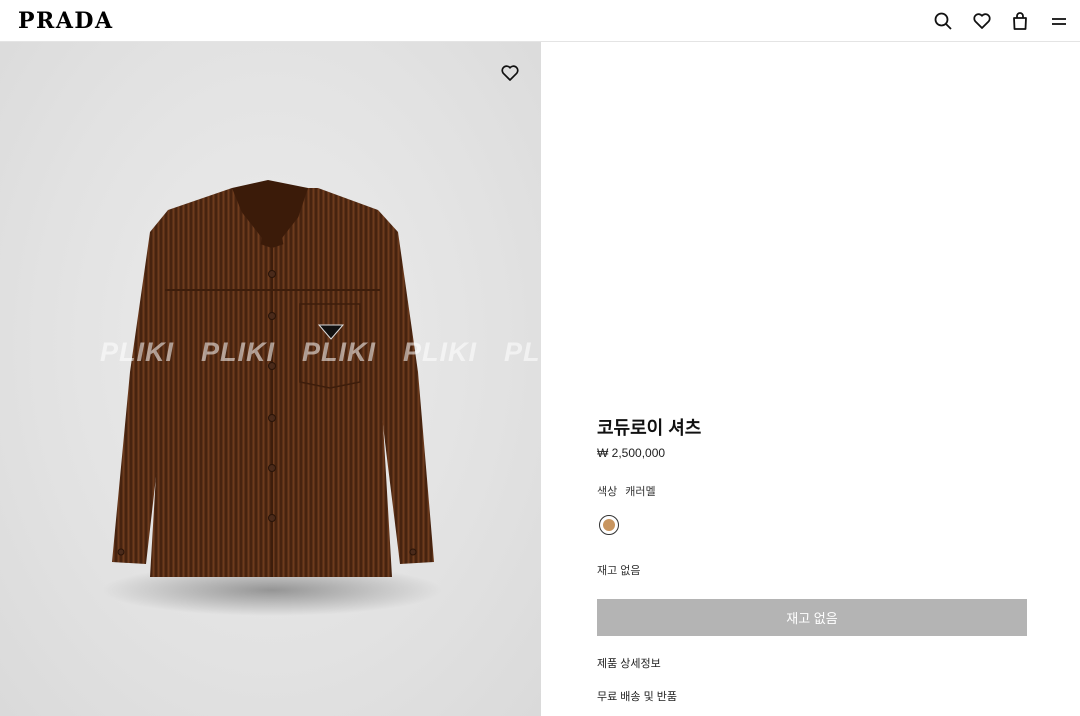 Image resolution: width=1080 pixels, height=716 pixels. I want to click on out-of-stock-button: 재고 없음, so click(812, 617).